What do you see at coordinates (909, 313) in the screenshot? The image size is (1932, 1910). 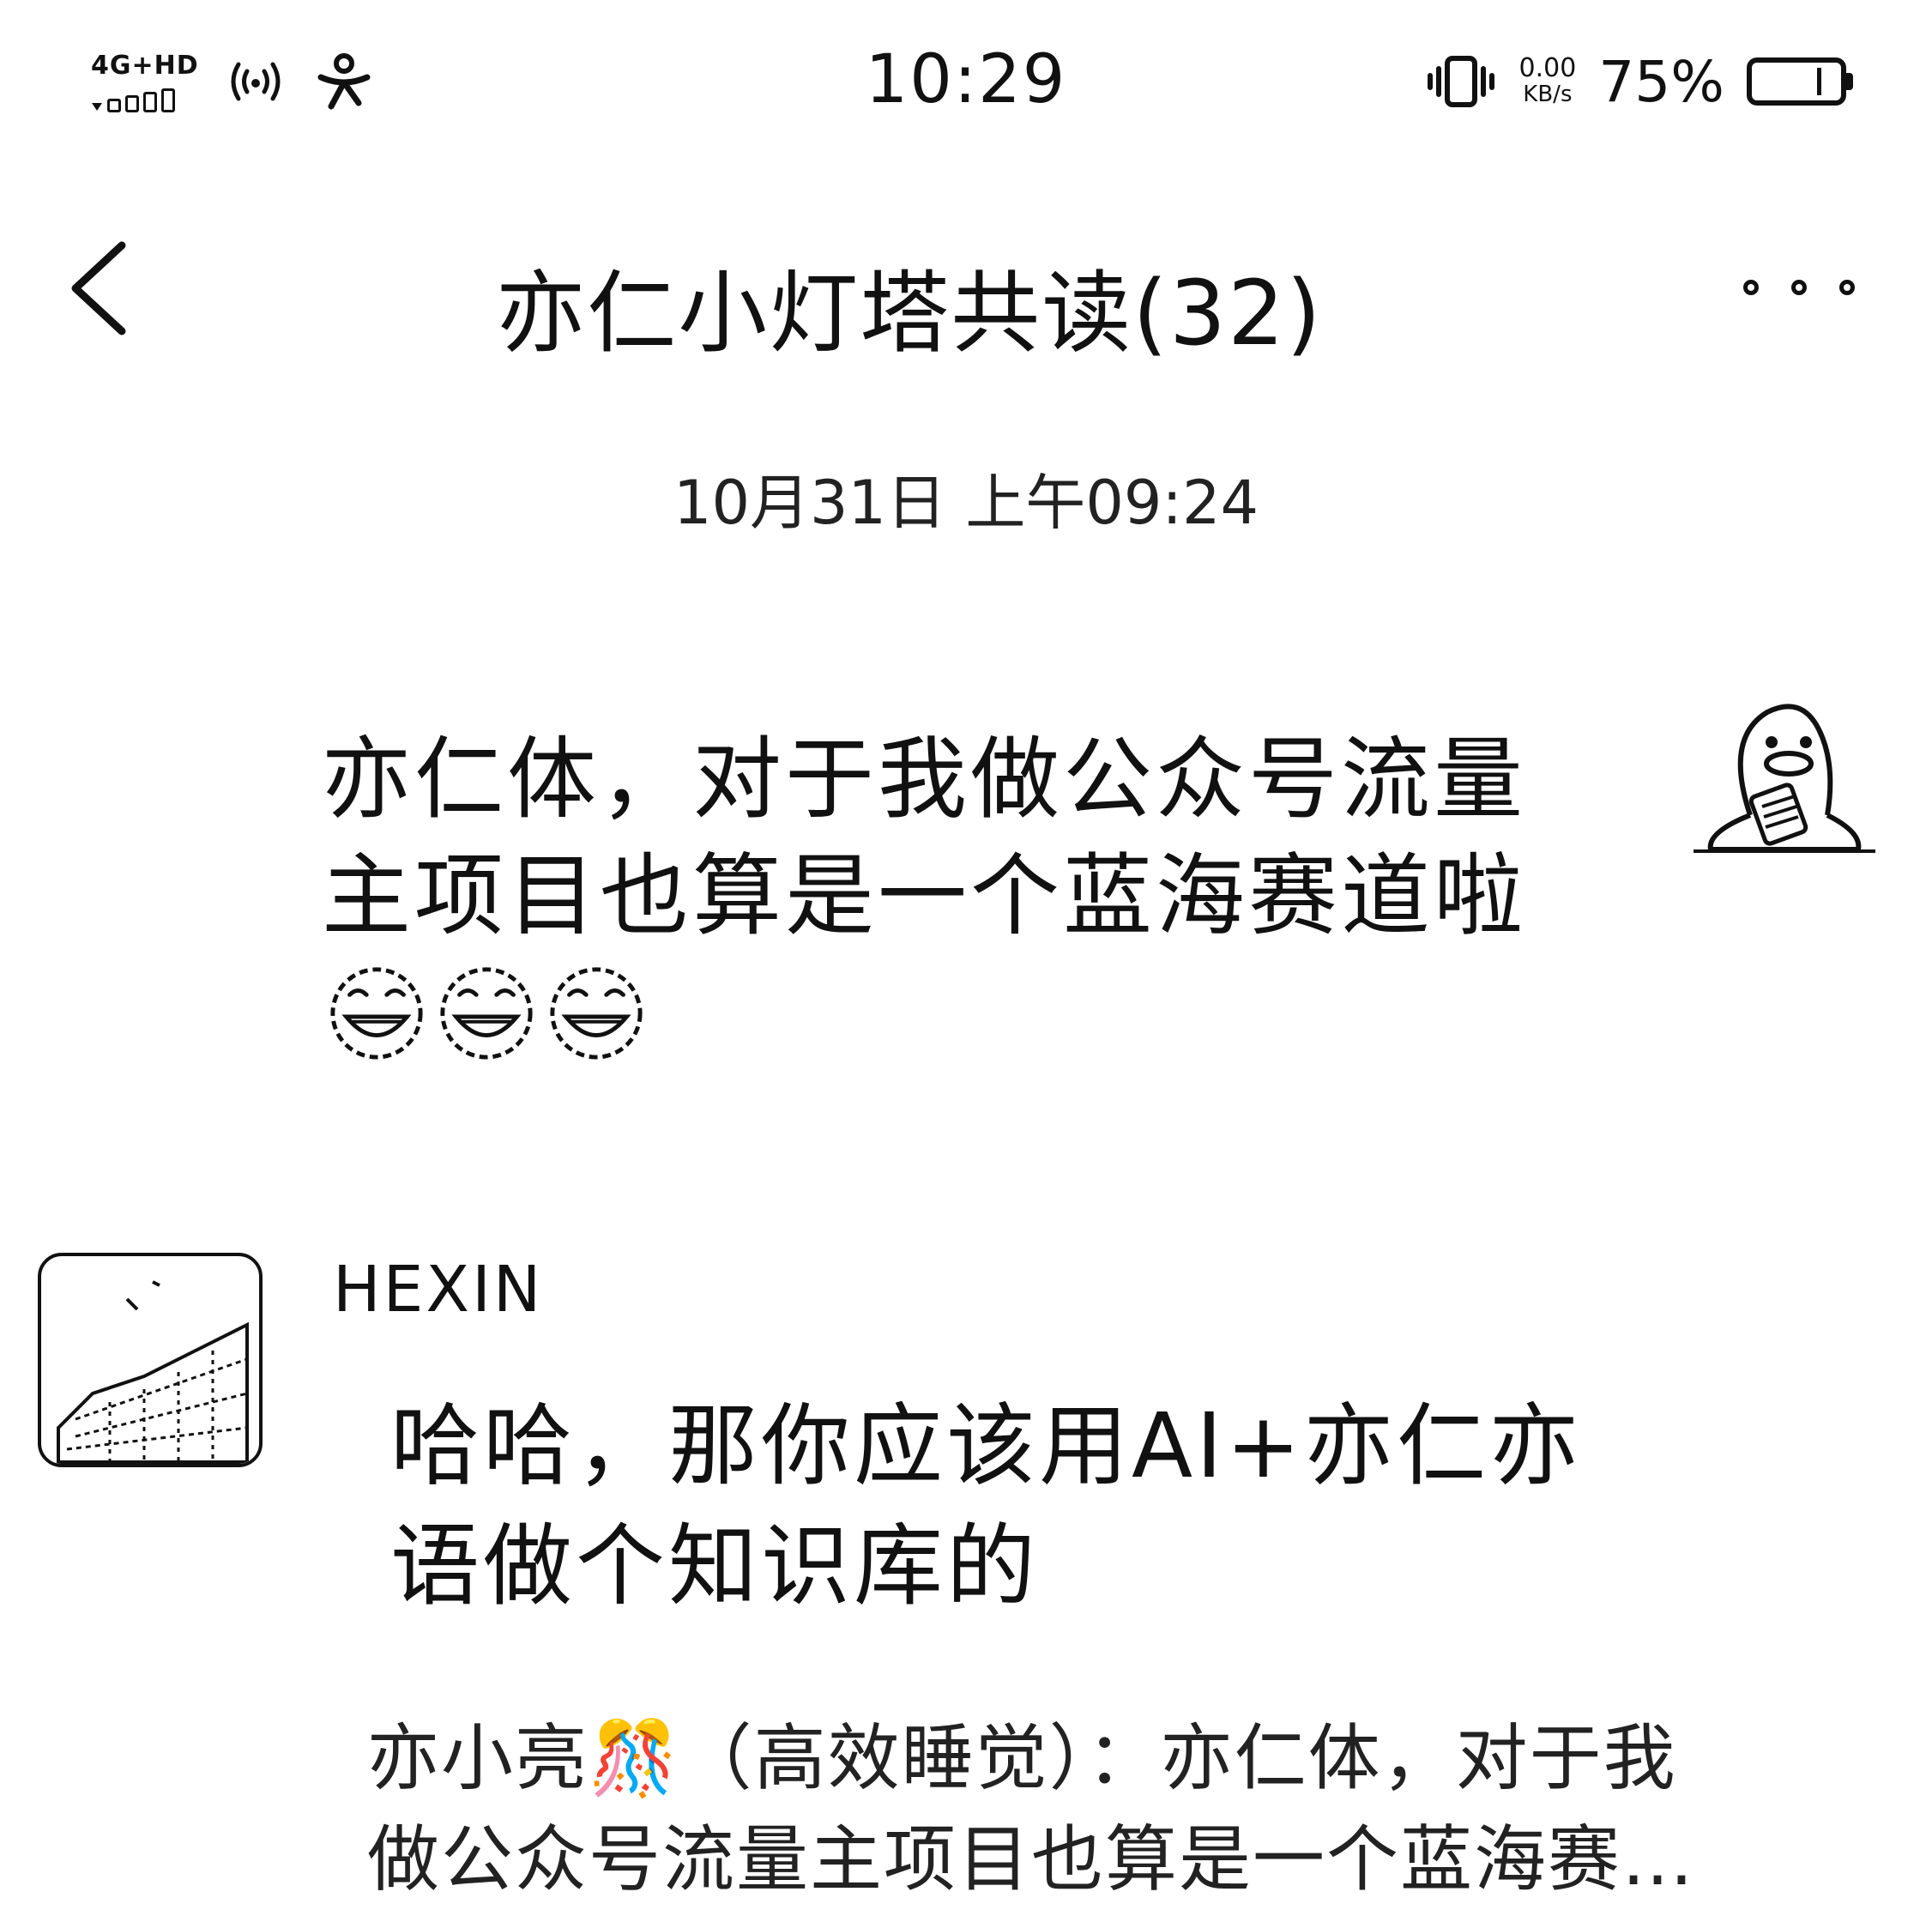 I see `chat-title: 亦仁小灯塔共读(32)` at bounding box center [909, 313].